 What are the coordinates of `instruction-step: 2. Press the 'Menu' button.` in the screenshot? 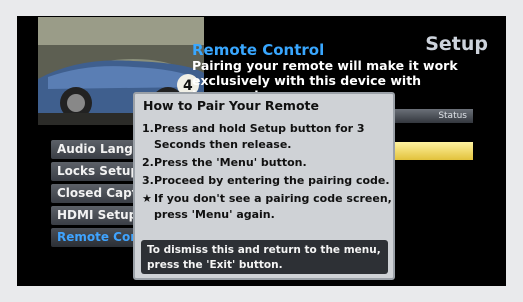 It's located at (267, 163).